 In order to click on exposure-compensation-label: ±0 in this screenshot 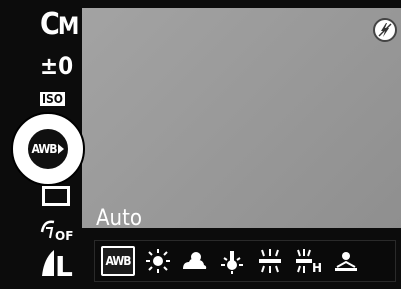, I will do `click(57, 66)`.